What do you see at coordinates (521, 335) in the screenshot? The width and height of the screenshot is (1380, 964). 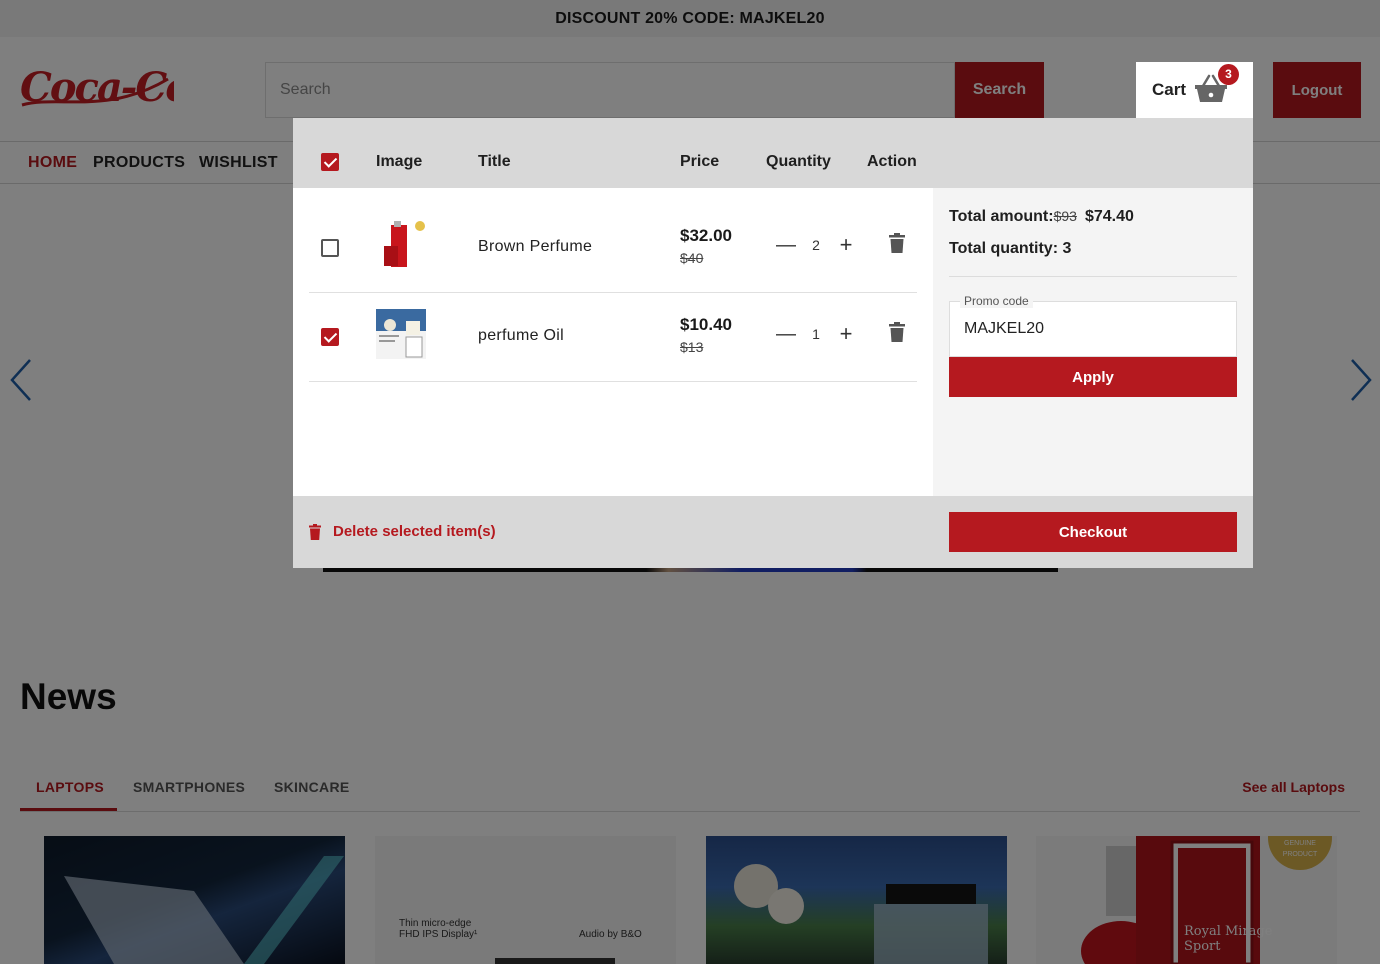 I see `item-title: perfume Oil` at bounding box center [521, 335].